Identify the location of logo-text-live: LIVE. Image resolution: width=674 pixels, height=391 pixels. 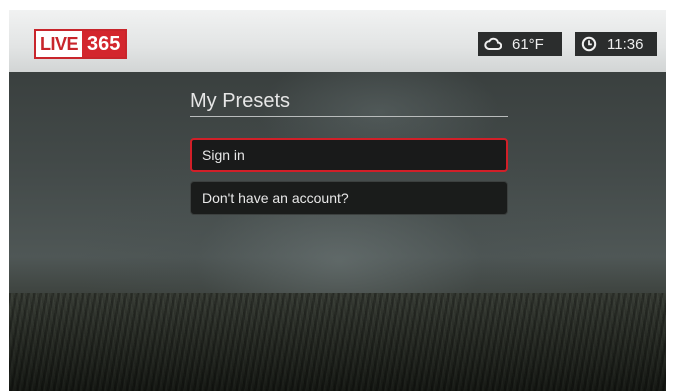
(59, 44).